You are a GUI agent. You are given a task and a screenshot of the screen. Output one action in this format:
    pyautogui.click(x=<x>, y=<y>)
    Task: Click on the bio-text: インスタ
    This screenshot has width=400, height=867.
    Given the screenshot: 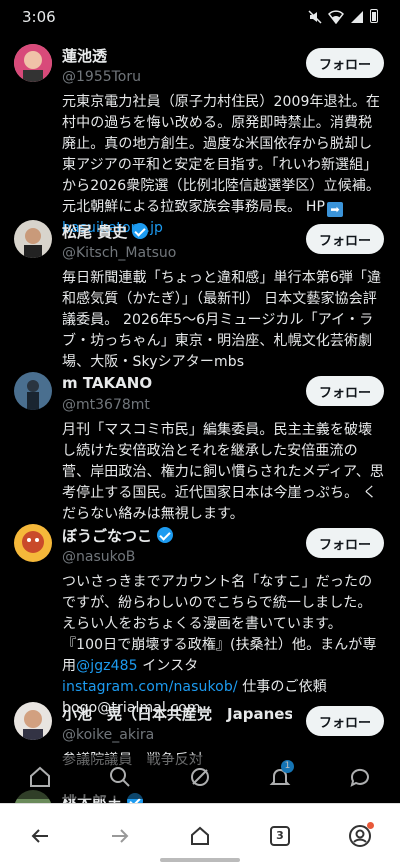 What is the action you would take?
    pyautogui.click(x=168, y=666)
    